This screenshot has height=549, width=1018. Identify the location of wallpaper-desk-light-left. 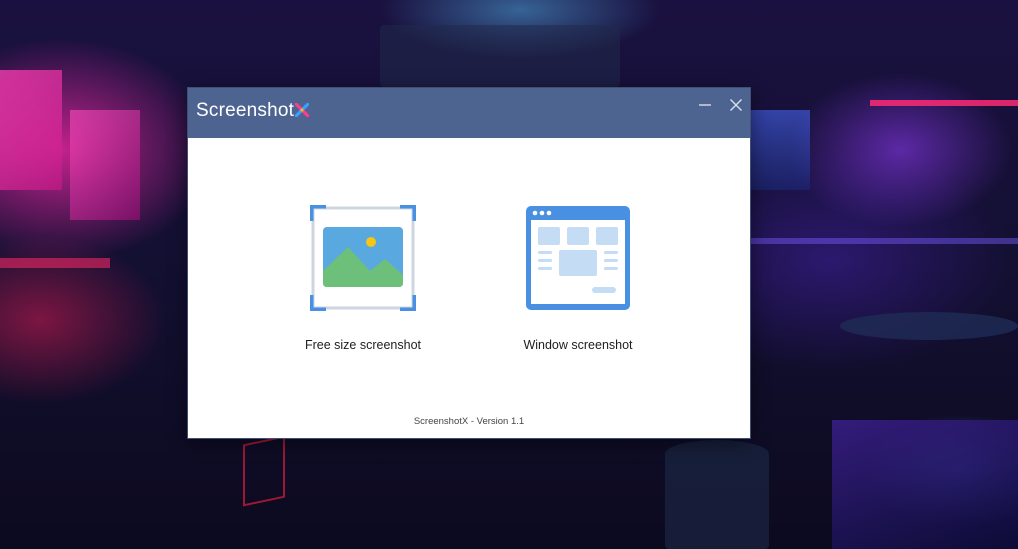
(55, 263).